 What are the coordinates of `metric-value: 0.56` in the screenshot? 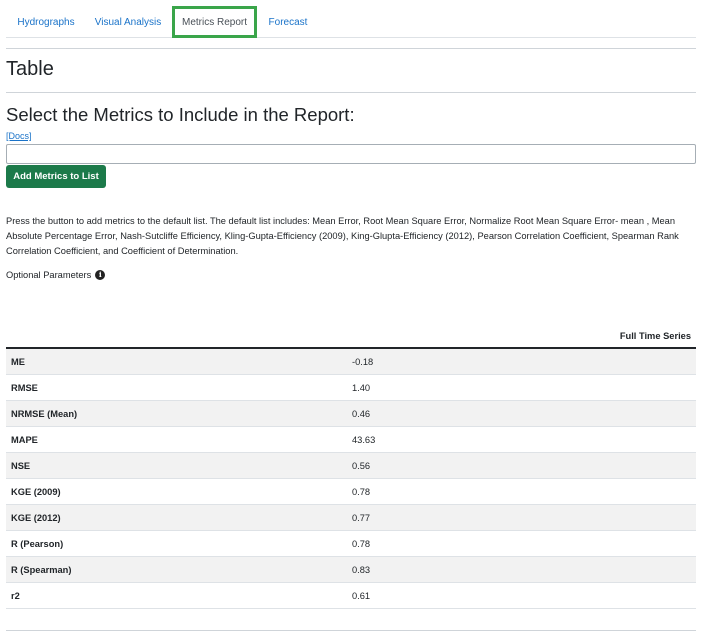 It's located at (361, 466).